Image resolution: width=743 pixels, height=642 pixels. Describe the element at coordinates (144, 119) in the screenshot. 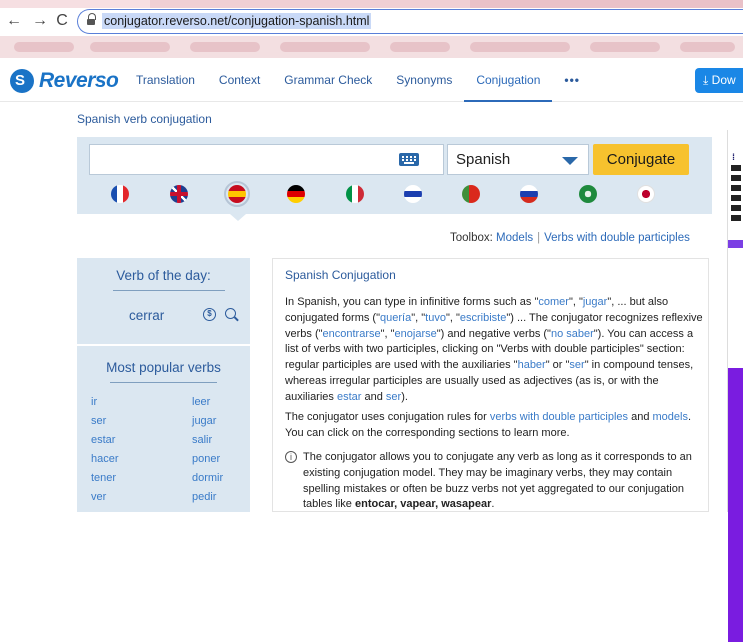

I see `breadcrumb: Spanish verb conjugation` at that location.